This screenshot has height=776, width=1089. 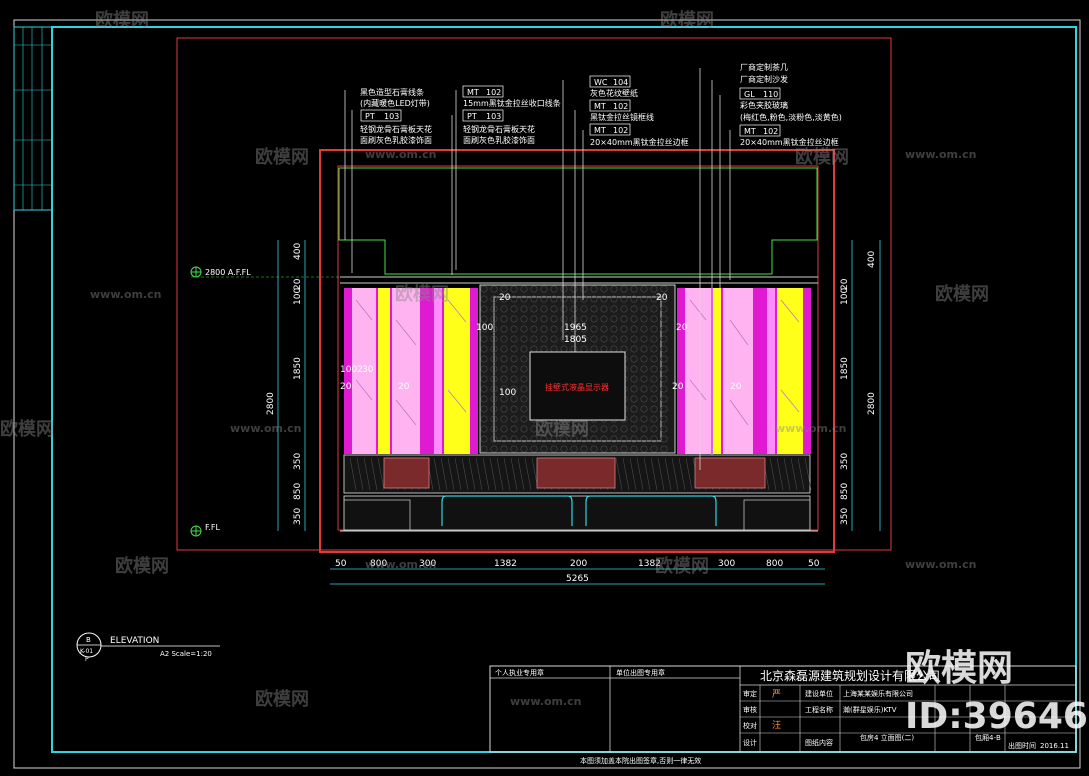 What do you see at coordinates (764, 79) in the screenshot?
I see `anno-8-line-0: 厂商定制沙发` at bounding box center [764, 79].